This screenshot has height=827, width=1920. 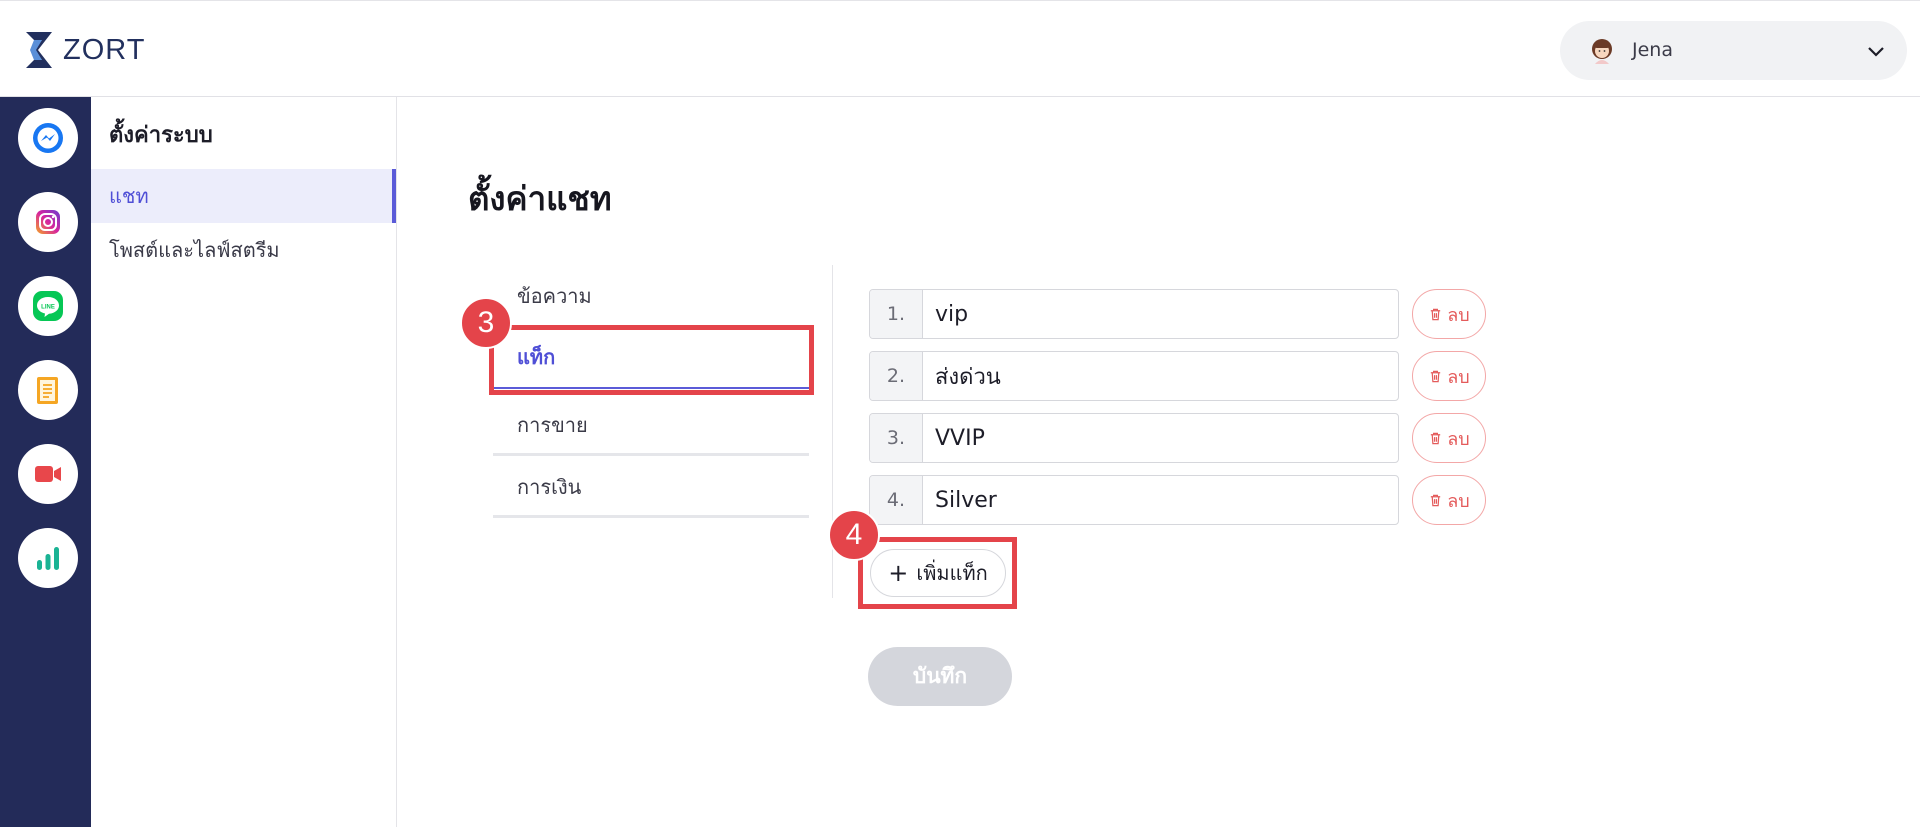 What do you see at coordinates (540, 198) in the screenshot?
I see `page-title: ตั้งค่าแชท` at bounding box center [540, 198].